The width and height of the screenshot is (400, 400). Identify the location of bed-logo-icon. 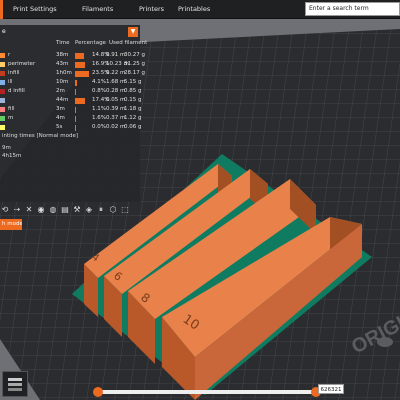
(385, 342).